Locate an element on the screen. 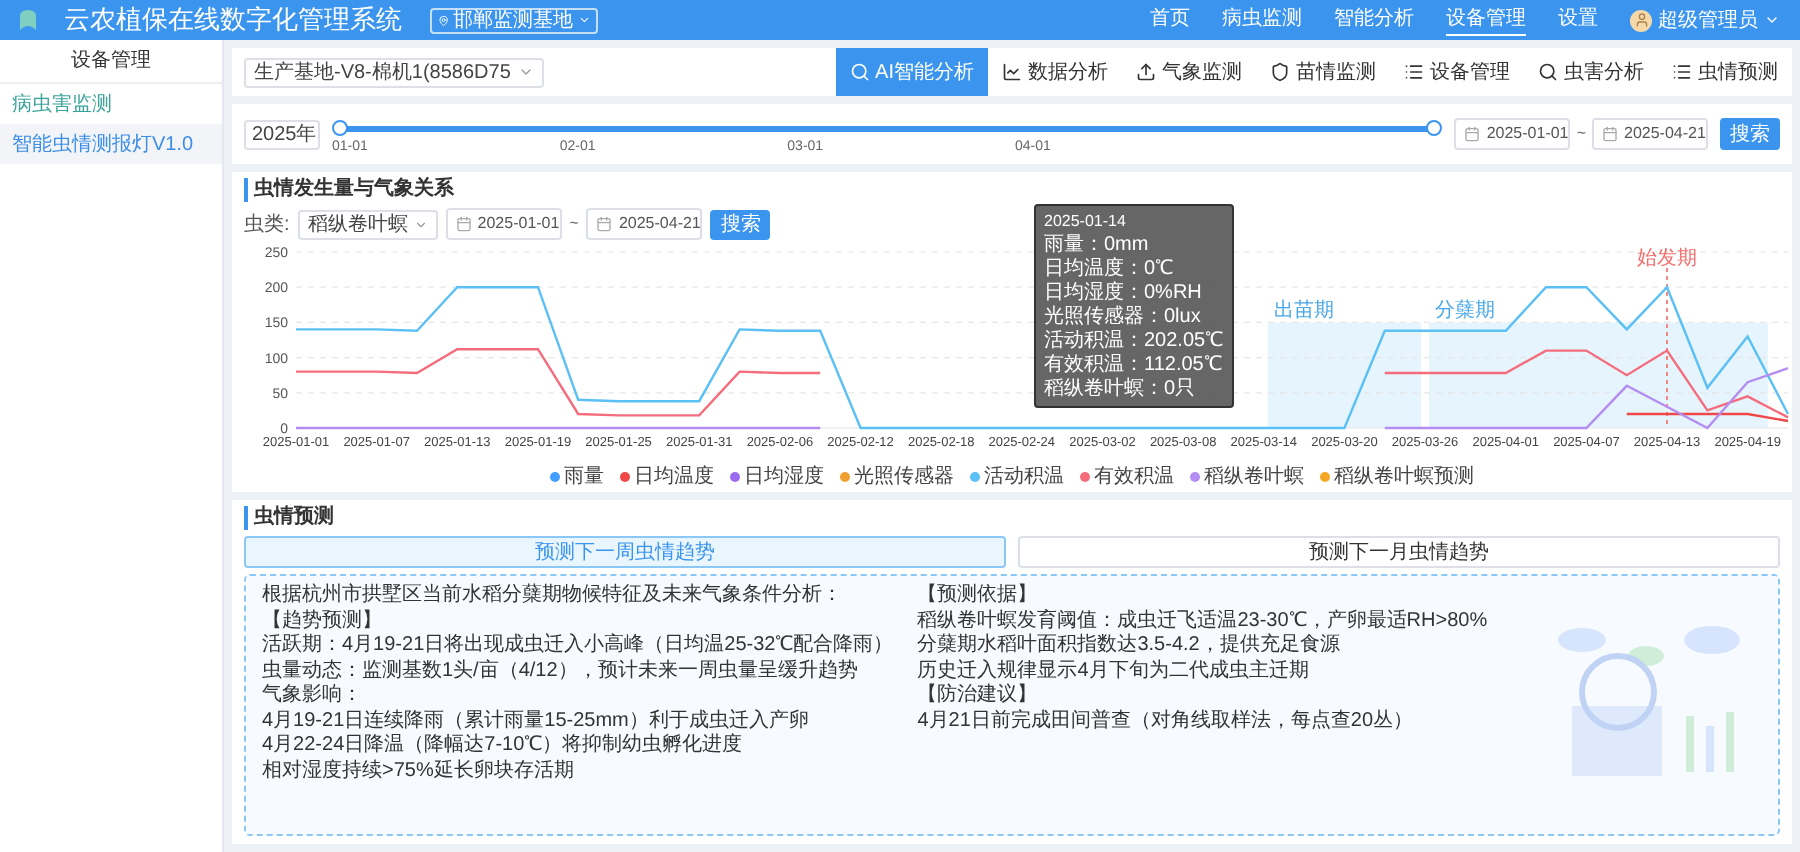 Image resolution: width=1800 pixels, height=852 pixels. growth-stage-label: 分蘖期 is located at coordinates (1465, 311).